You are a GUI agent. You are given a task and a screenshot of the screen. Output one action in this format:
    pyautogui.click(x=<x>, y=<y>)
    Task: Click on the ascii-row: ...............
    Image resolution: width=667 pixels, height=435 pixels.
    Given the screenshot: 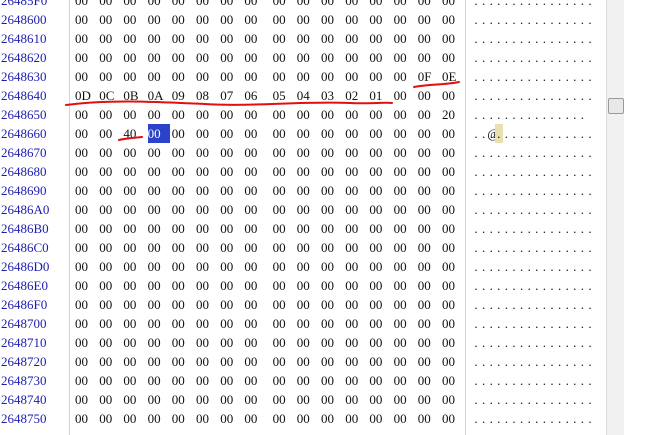 What is the action you would take?
    pyautogui.click(x=539, y=114)
    